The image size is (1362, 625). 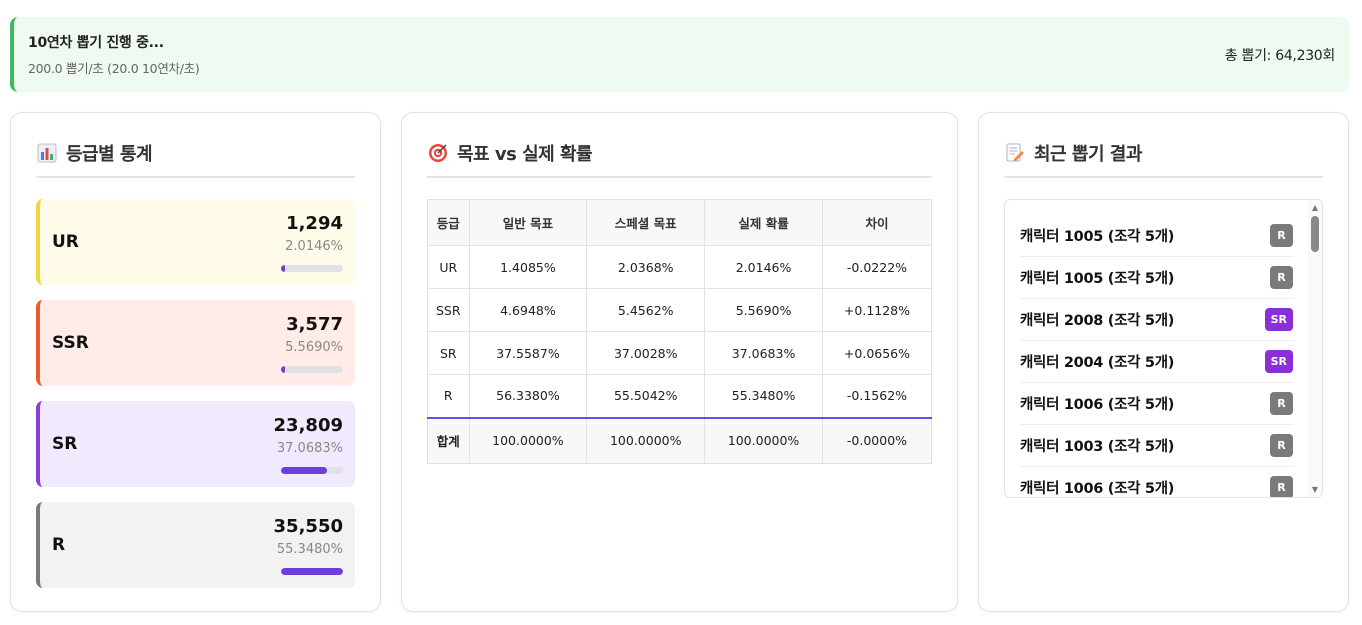 I want to click on col-diff: 차이, so click(x=877, y=222).